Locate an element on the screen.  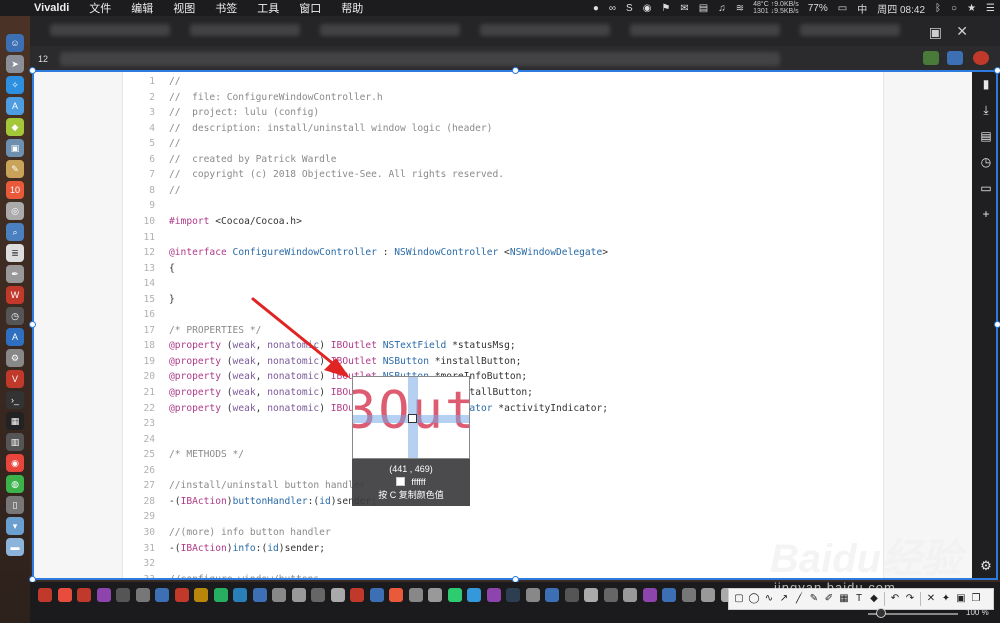
s-app-icon: S is located at coordinates (629, 8).